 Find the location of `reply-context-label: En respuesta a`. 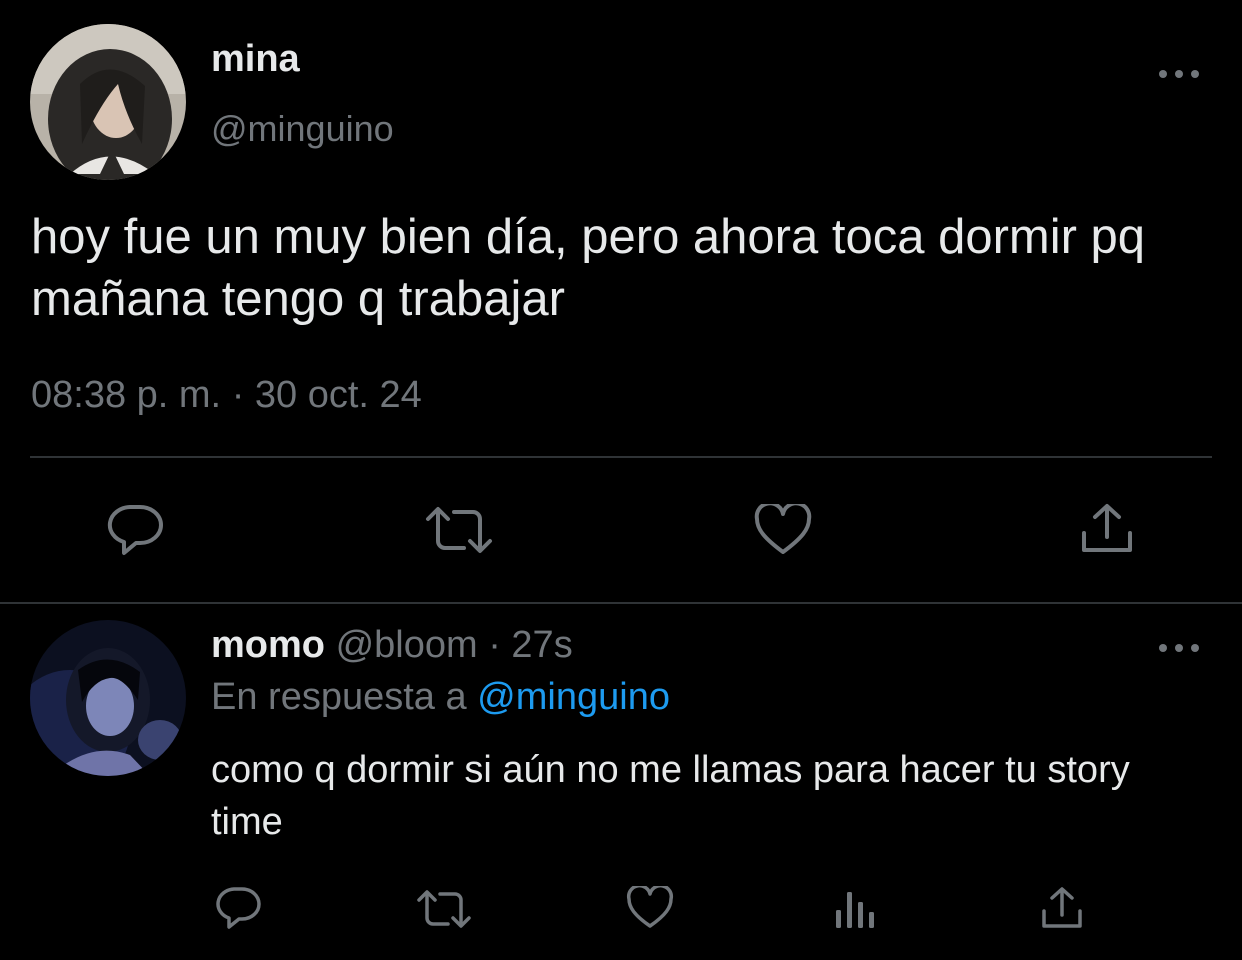

reply-context-label: En respuesta a is located at coordinates (339, 697).